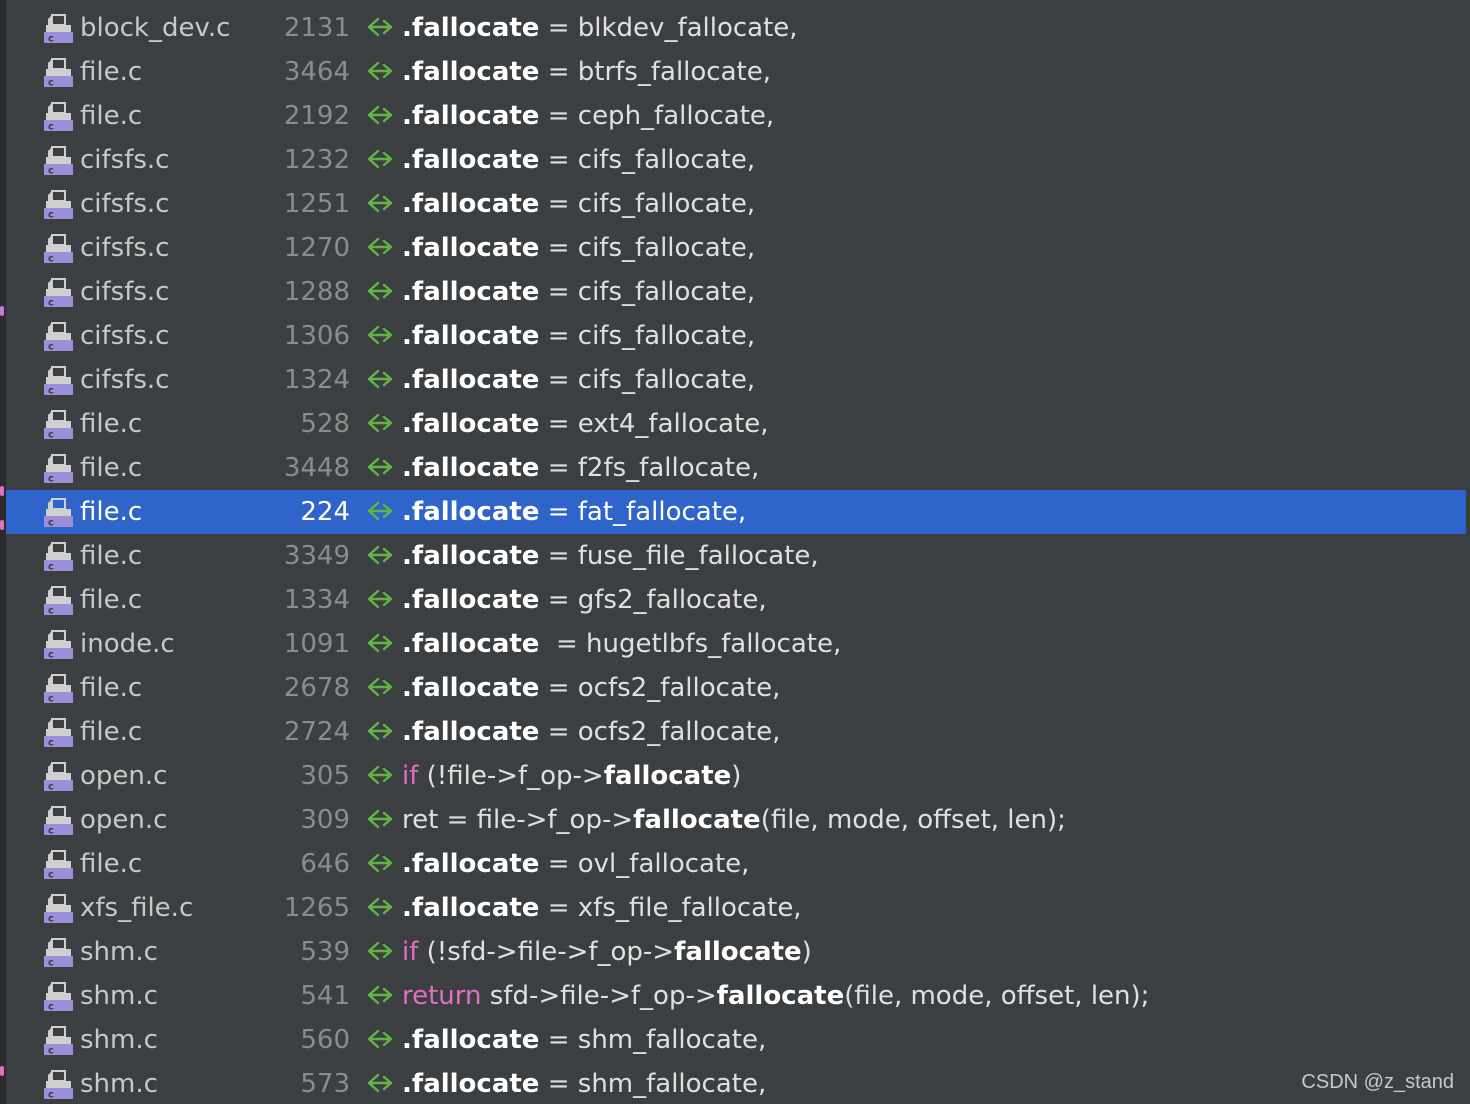  Describe the element at coordinates (325, 952) in the screenshot. I see `usage-line-number: 539` at that location.